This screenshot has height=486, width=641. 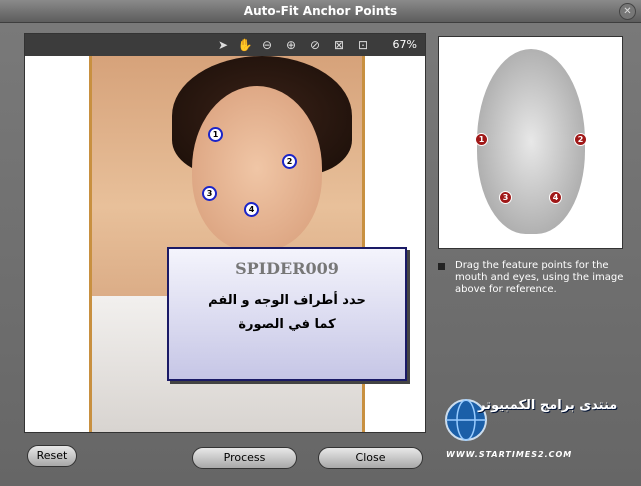 I want to click on face-region, so click(x=257, y=168).